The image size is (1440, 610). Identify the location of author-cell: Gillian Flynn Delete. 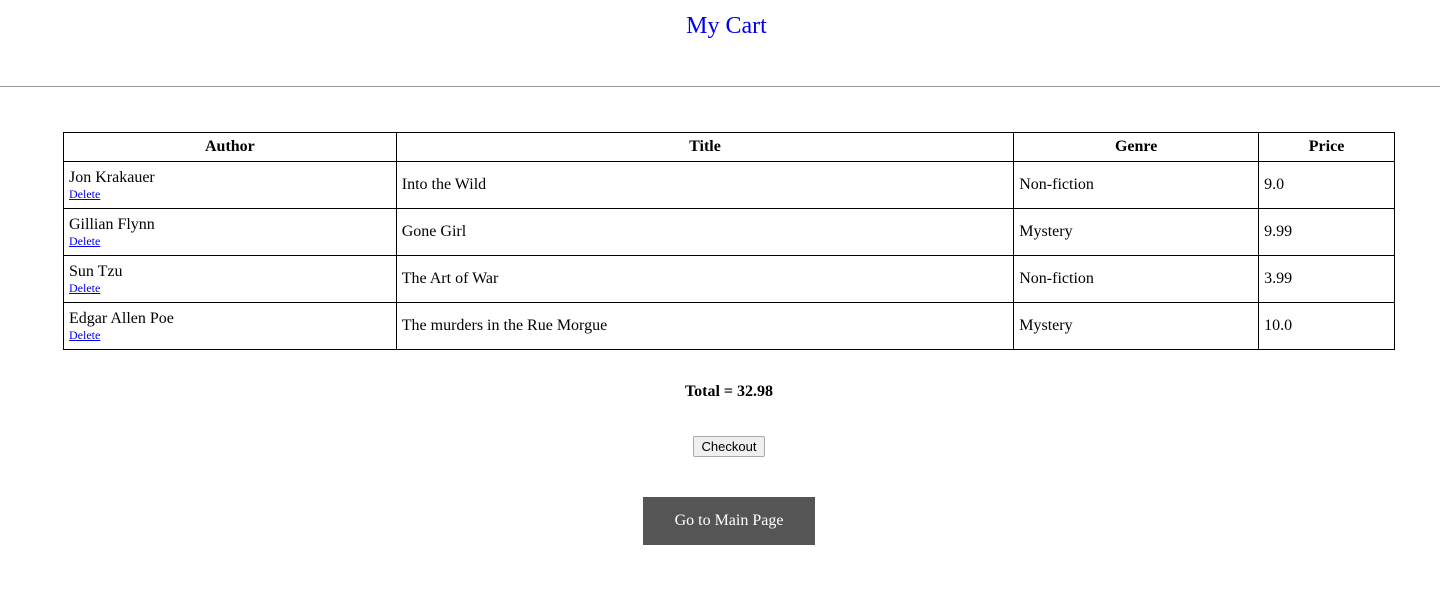
(230, 232).